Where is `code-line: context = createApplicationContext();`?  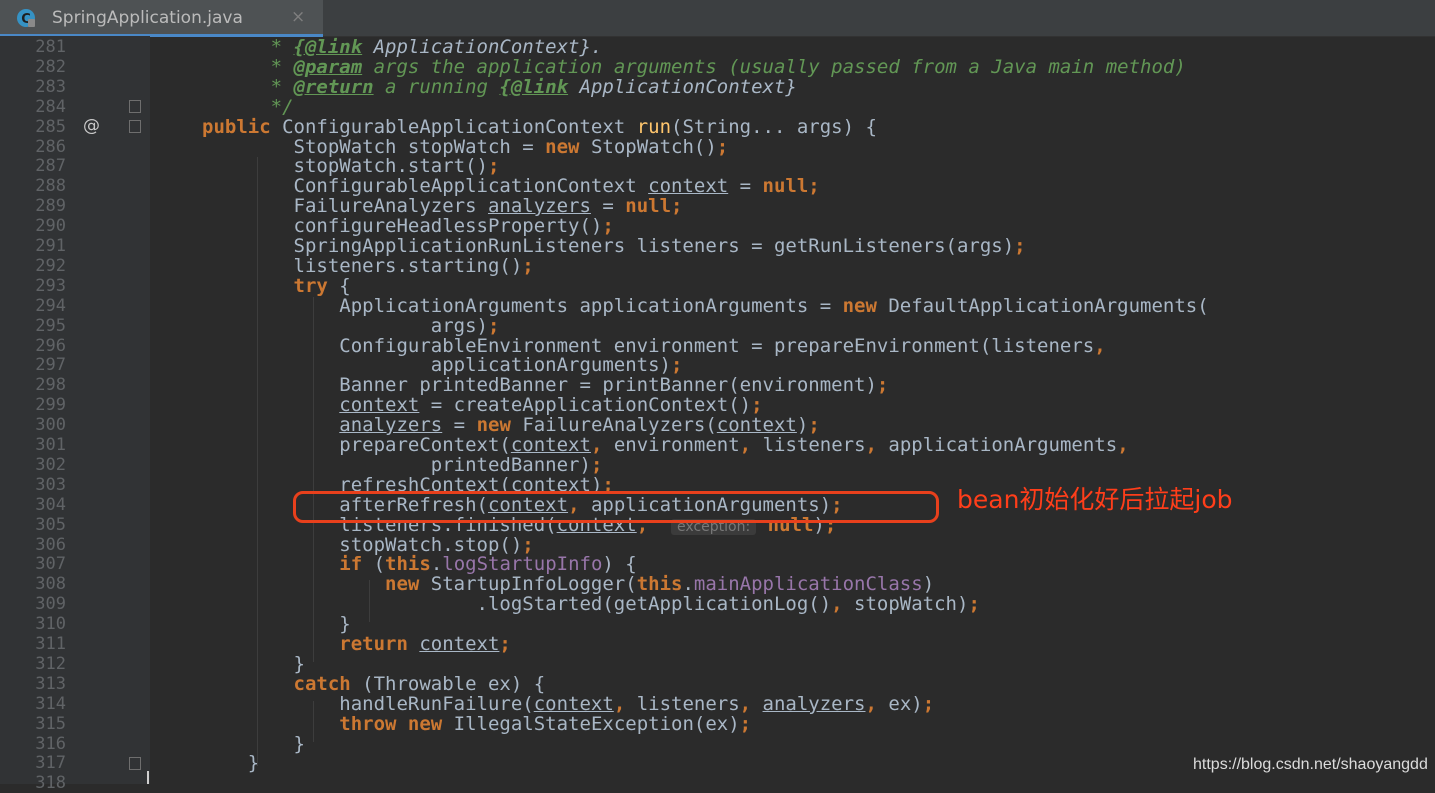
code-line: context = createApplicationContext(); is located at coordinates (482, 405).